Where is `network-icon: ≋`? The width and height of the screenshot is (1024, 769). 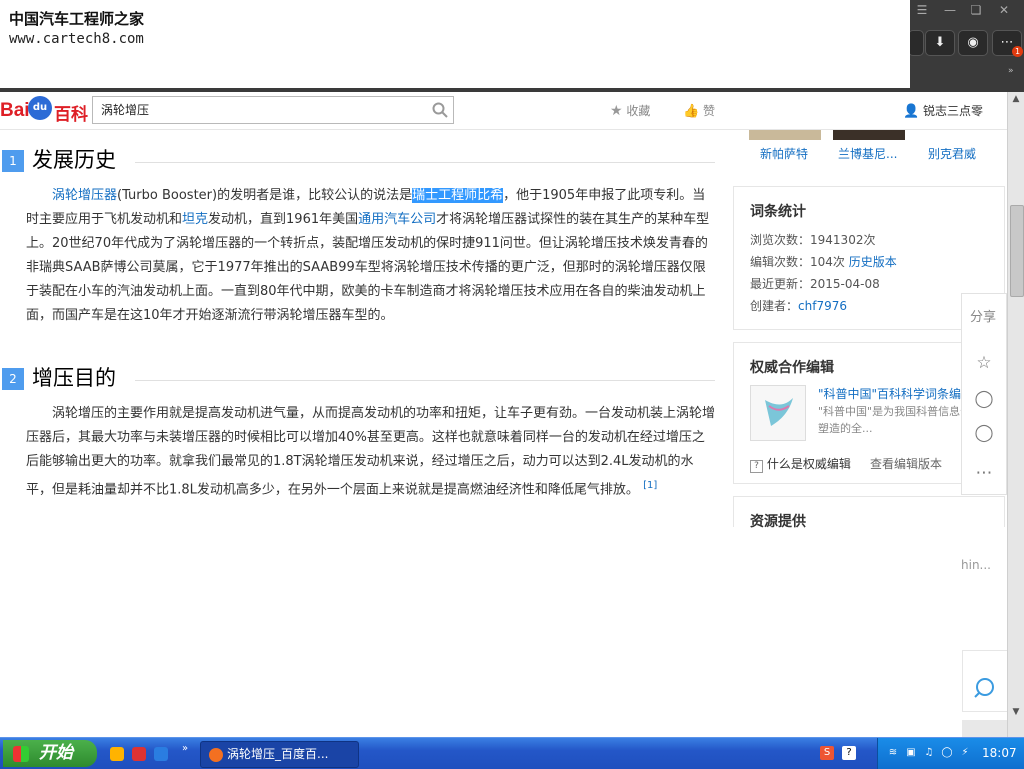
network-icon: ≋ is located at coordinates (893, 753).